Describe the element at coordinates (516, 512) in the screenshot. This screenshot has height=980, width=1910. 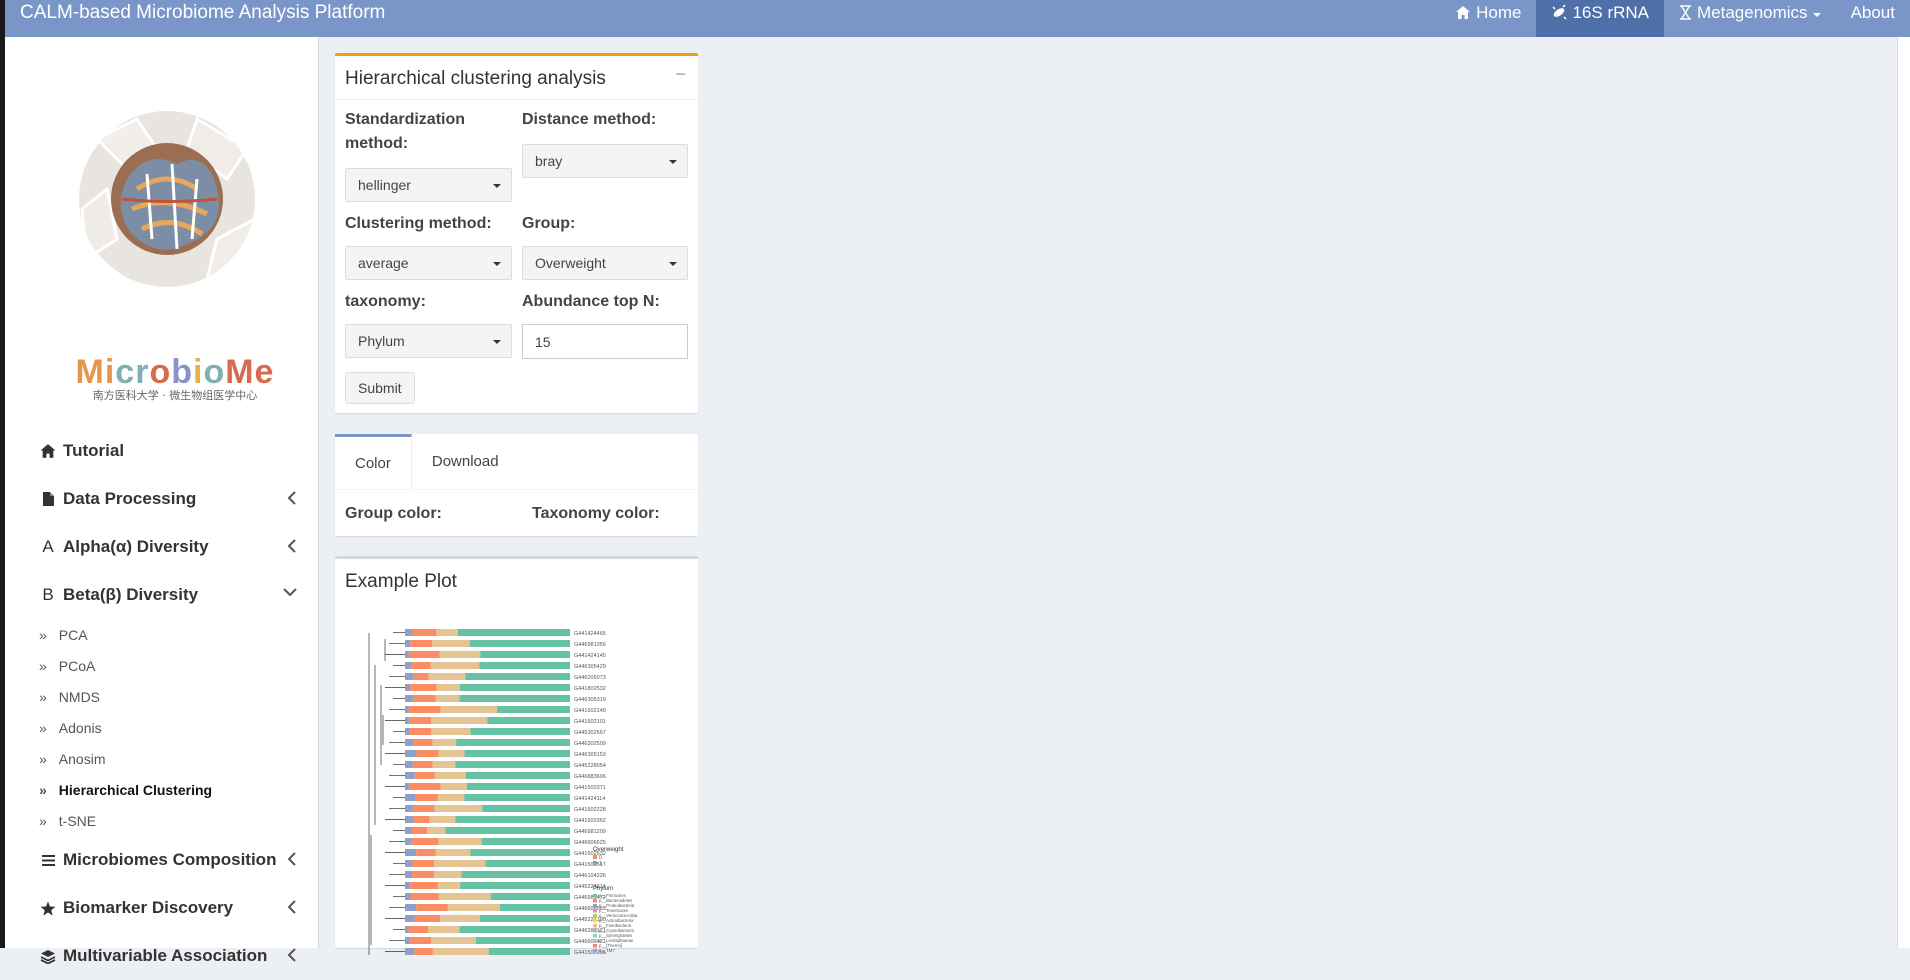
I see `color-settings: Group color: Taxonomy color:` at that location.